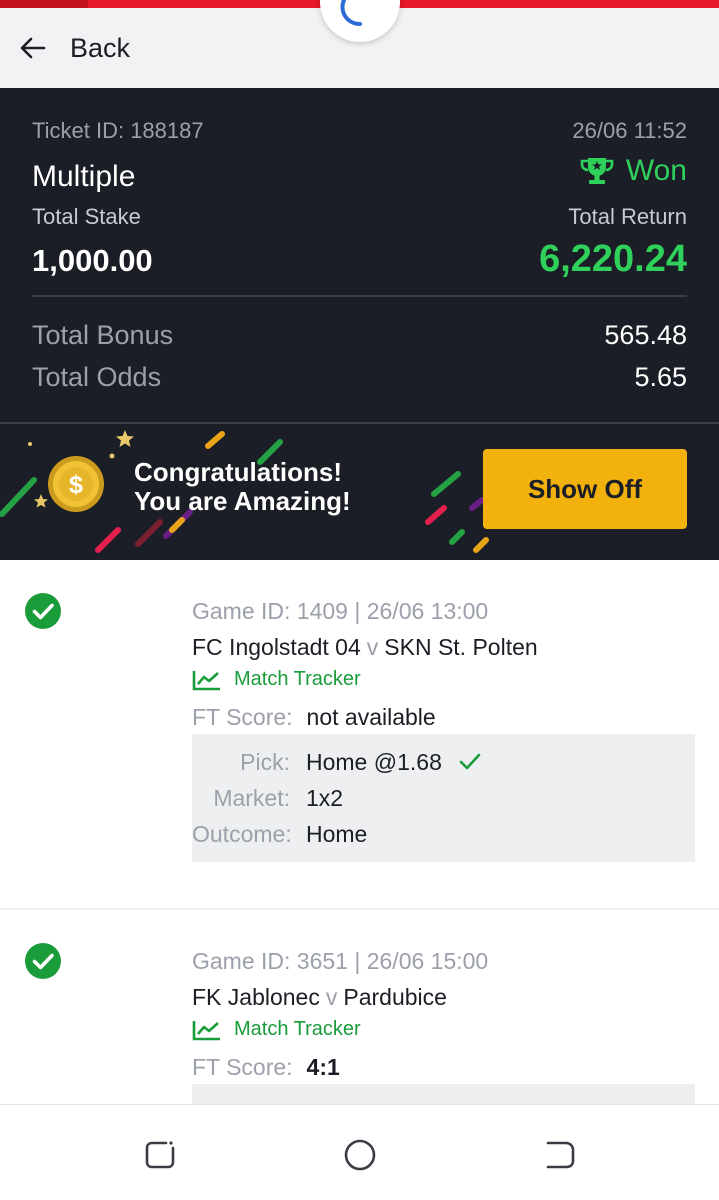 The image size is (719, 1200). What do you see at coordinates (251, 797) in the screenshot?
I see `market-label: Market:` at bounding box center [251, 797].